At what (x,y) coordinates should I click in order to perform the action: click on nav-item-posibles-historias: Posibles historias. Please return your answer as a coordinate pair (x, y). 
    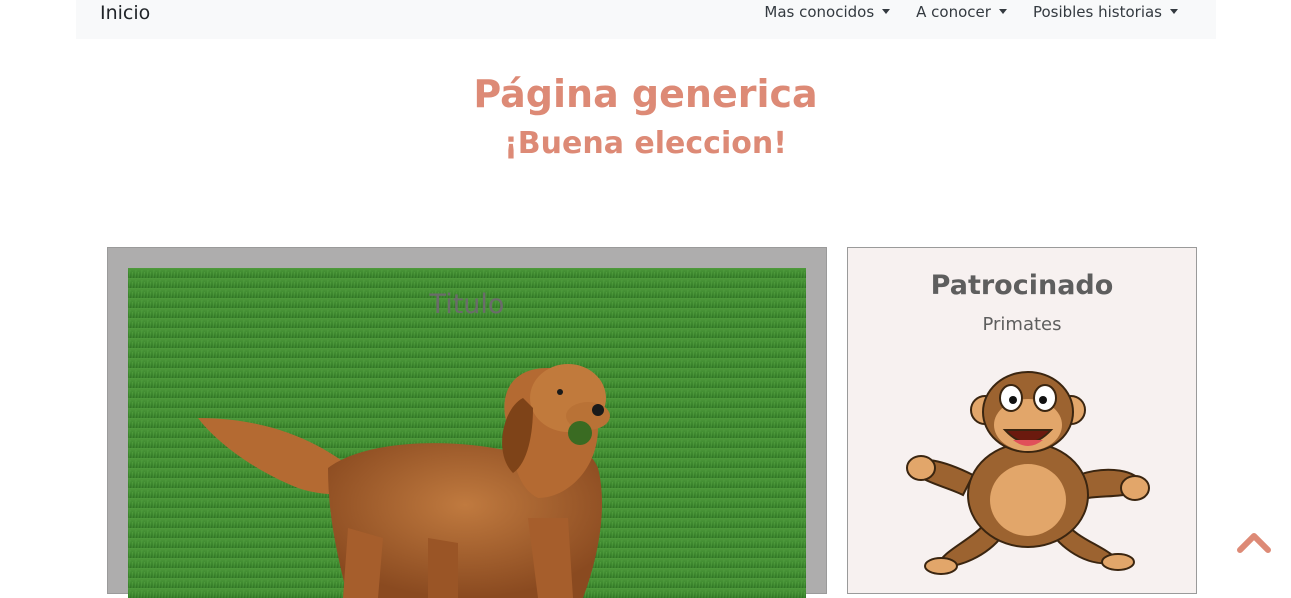
    Looking at the image, I should click on (1105, 12).